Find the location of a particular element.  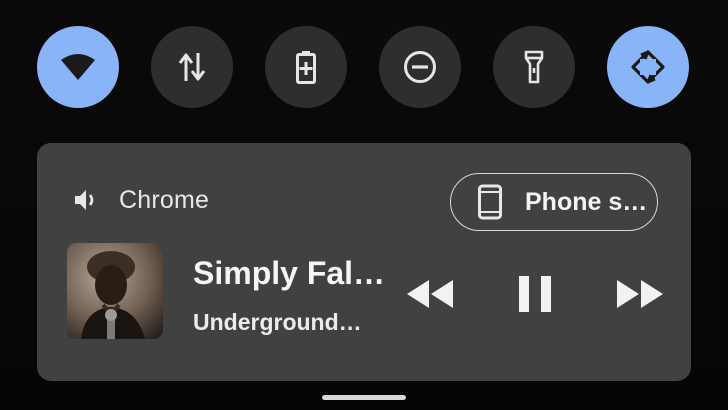

battery-saver-tile is located at coordinates (306, 67).